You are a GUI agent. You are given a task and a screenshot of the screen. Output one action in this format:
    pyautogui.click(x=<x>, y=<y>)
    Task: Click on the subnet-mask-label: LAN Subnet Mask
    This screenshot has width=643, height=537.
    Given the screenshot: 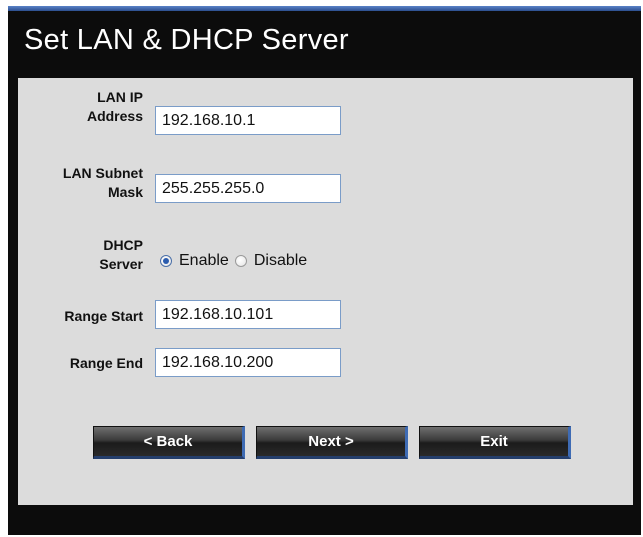 What is the action you would take?
    pyautogui.click(x=80, y=183)
    